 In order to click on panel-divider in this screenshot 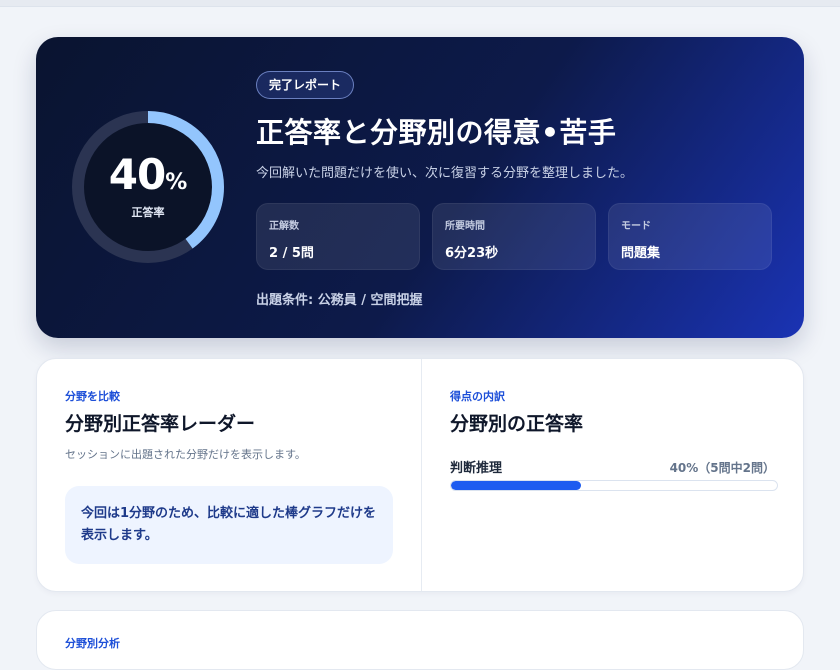, I will do `click(421, 475)`.